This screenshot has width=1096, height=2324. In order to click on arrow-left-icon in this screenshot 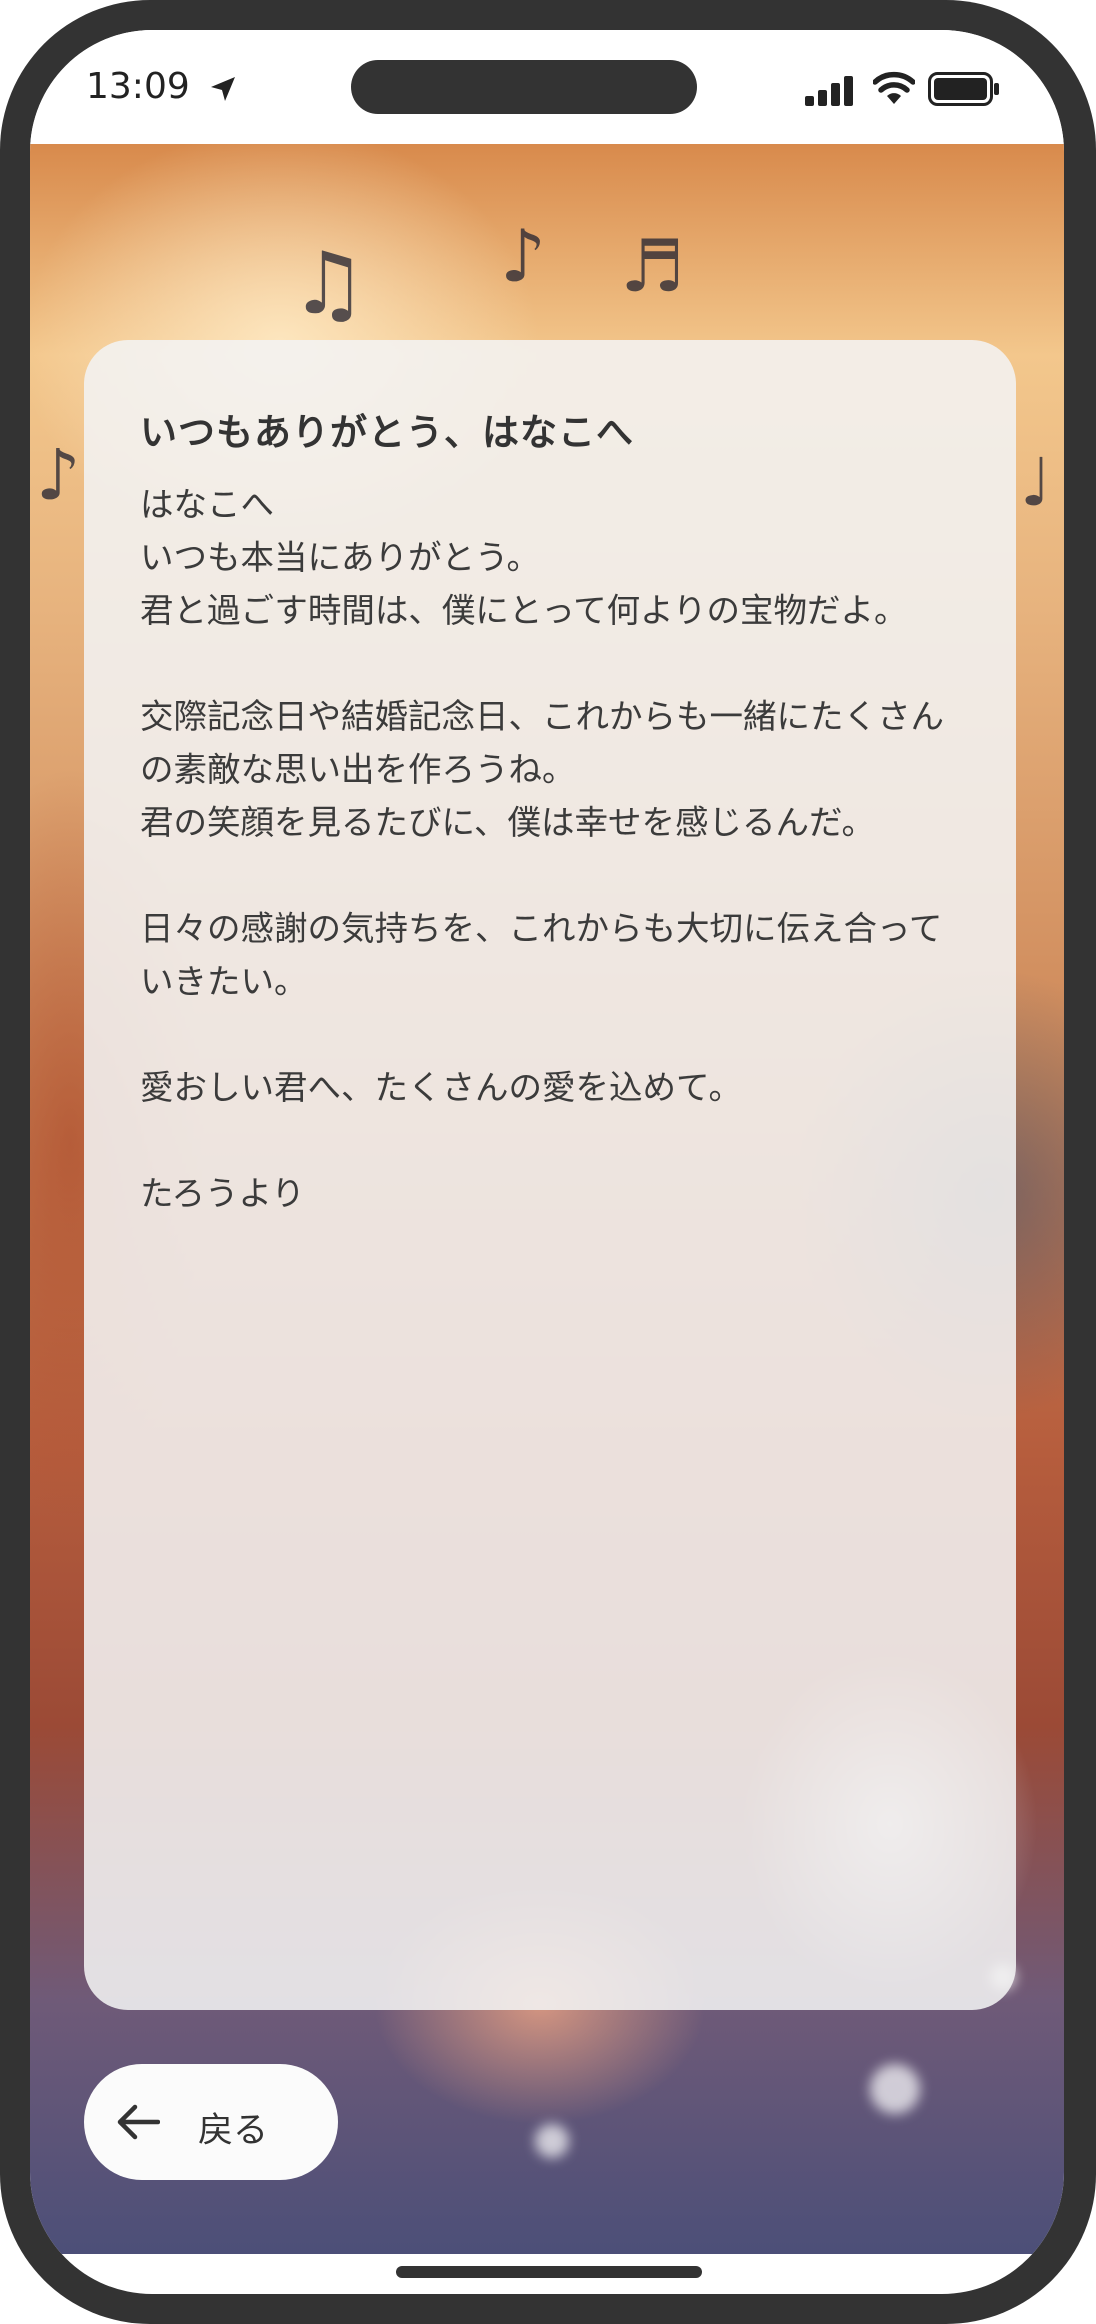, I will do `click(138, 2124)`.